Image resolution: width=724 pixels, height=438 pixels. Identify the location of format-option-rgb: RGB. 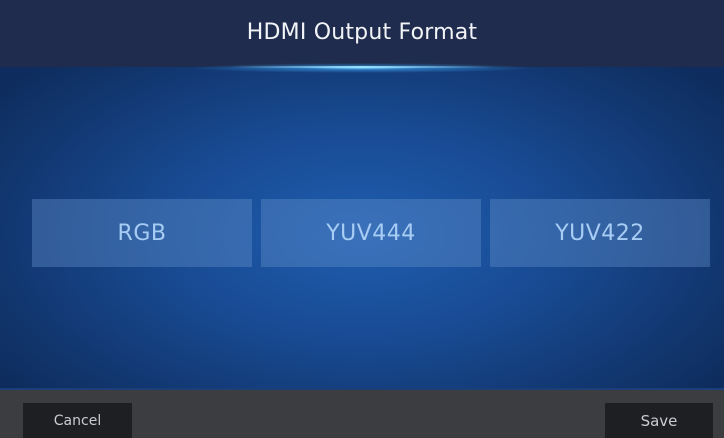
(142, 233).